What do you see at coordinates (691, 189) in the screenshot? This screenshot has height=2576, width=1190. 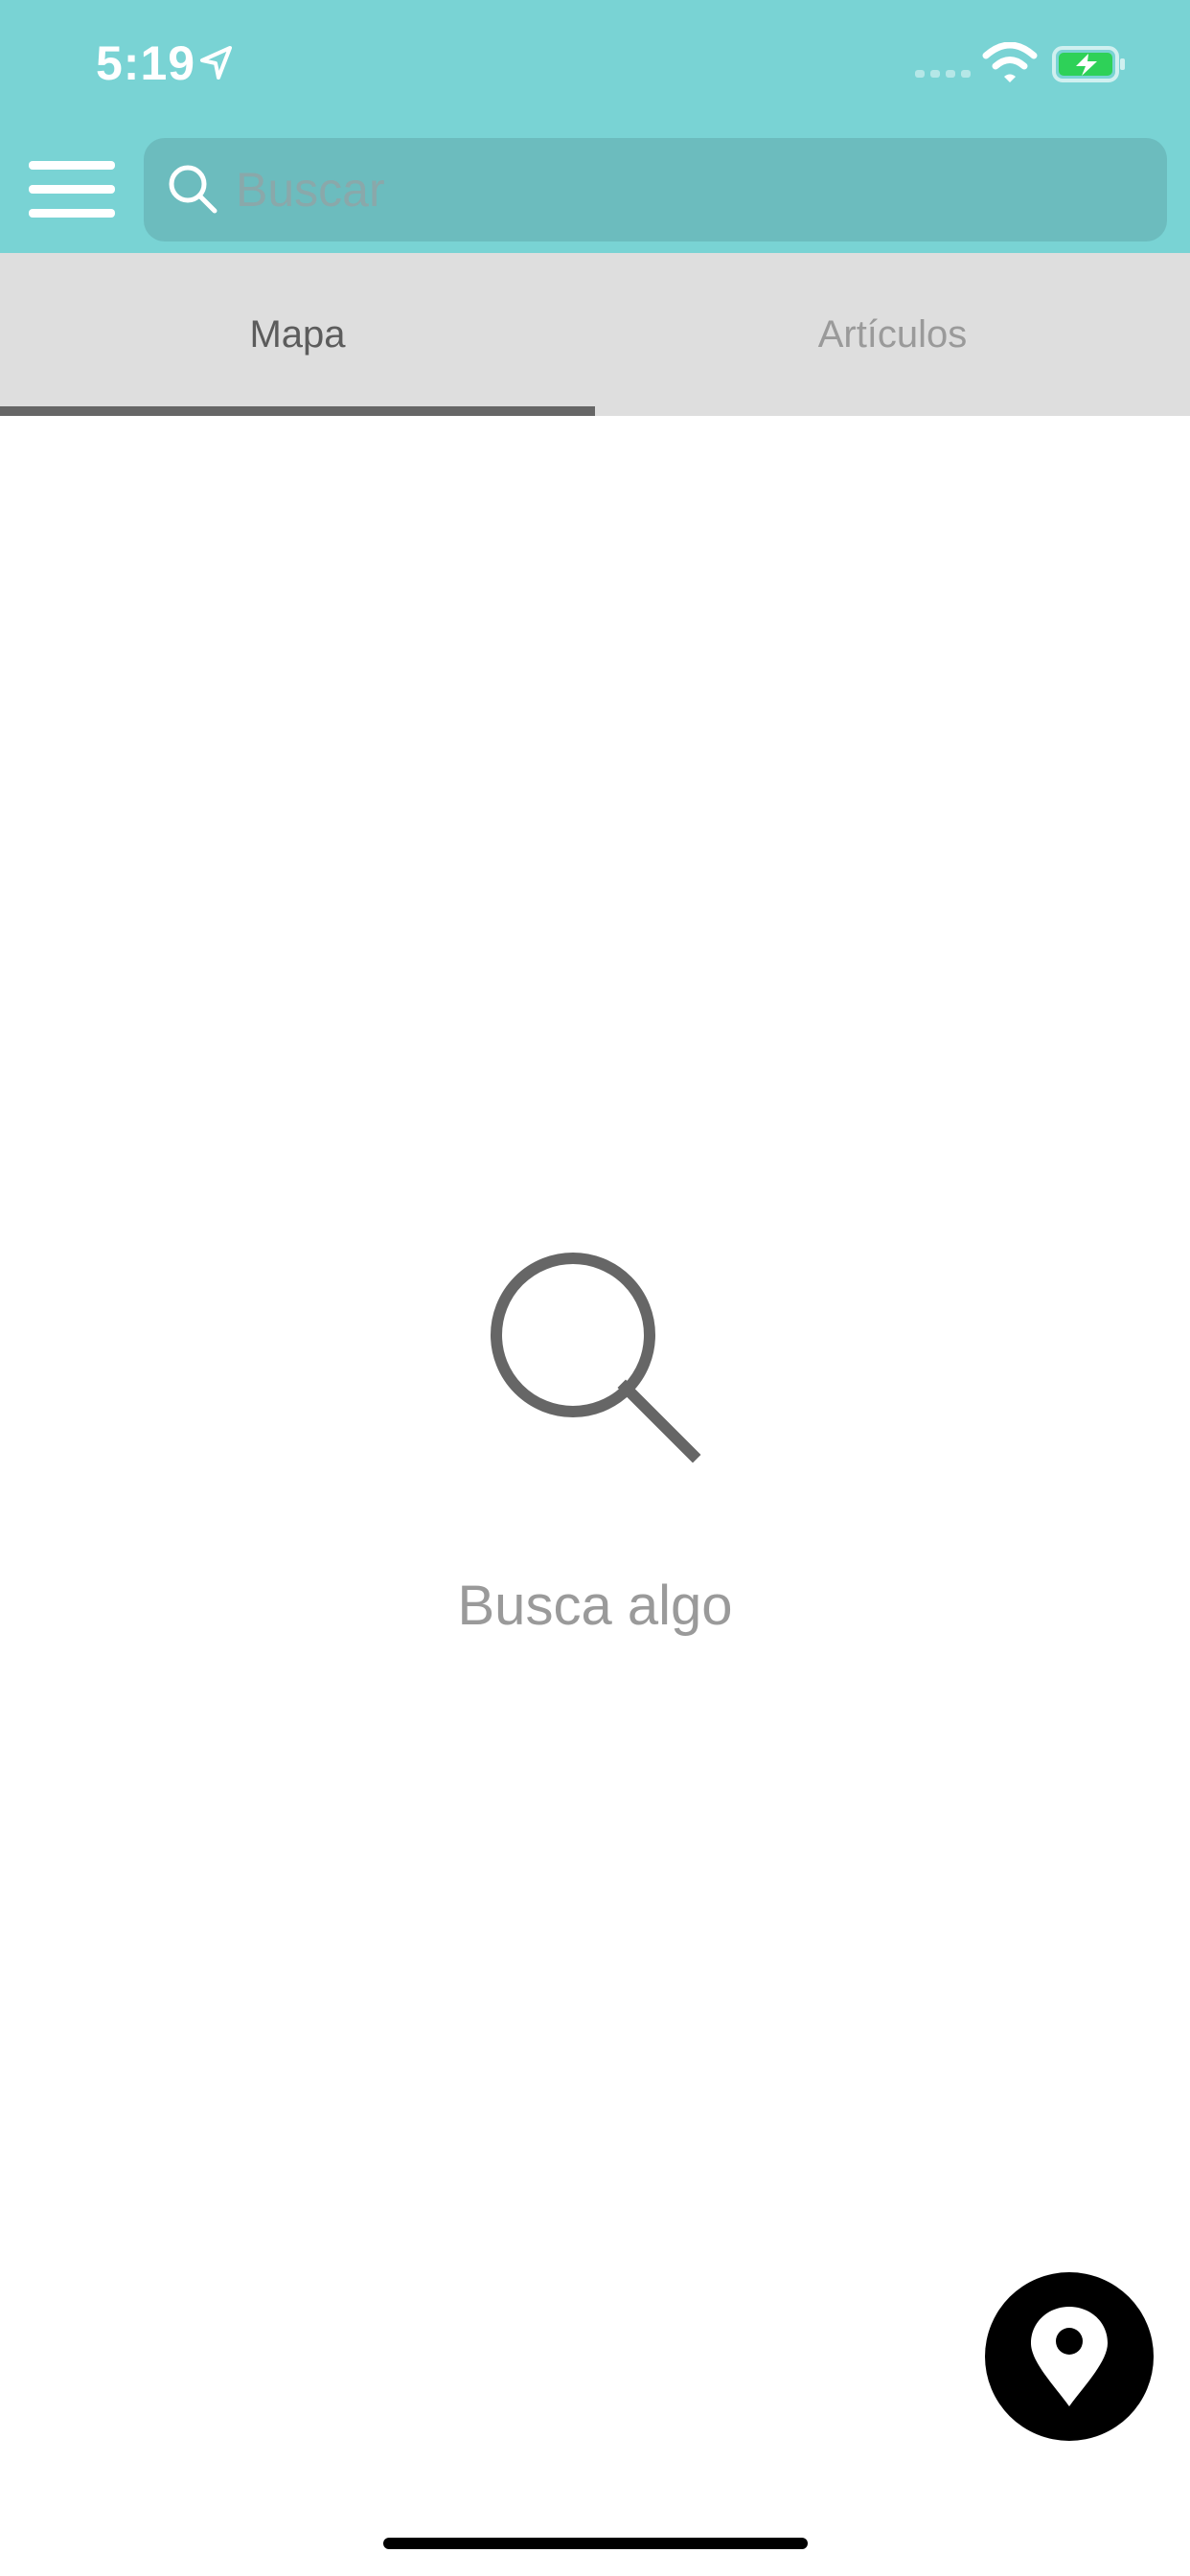 I see `search-input` at bounding box center [691, 189].